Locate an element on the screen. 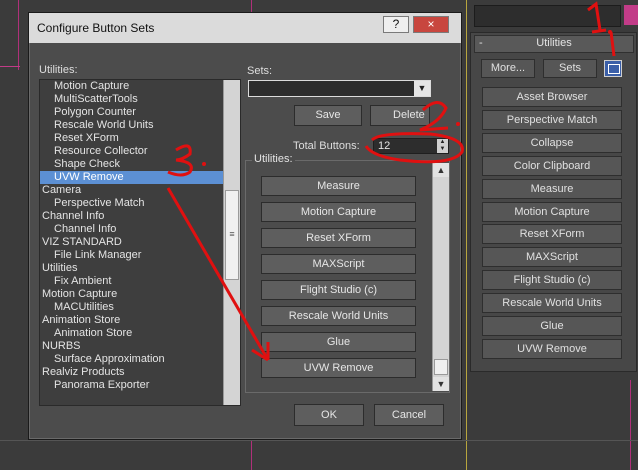 Image resolution: width=638 pixels, height=470 pixels. list-item: Shape Check is located at coordinates (131, 164).